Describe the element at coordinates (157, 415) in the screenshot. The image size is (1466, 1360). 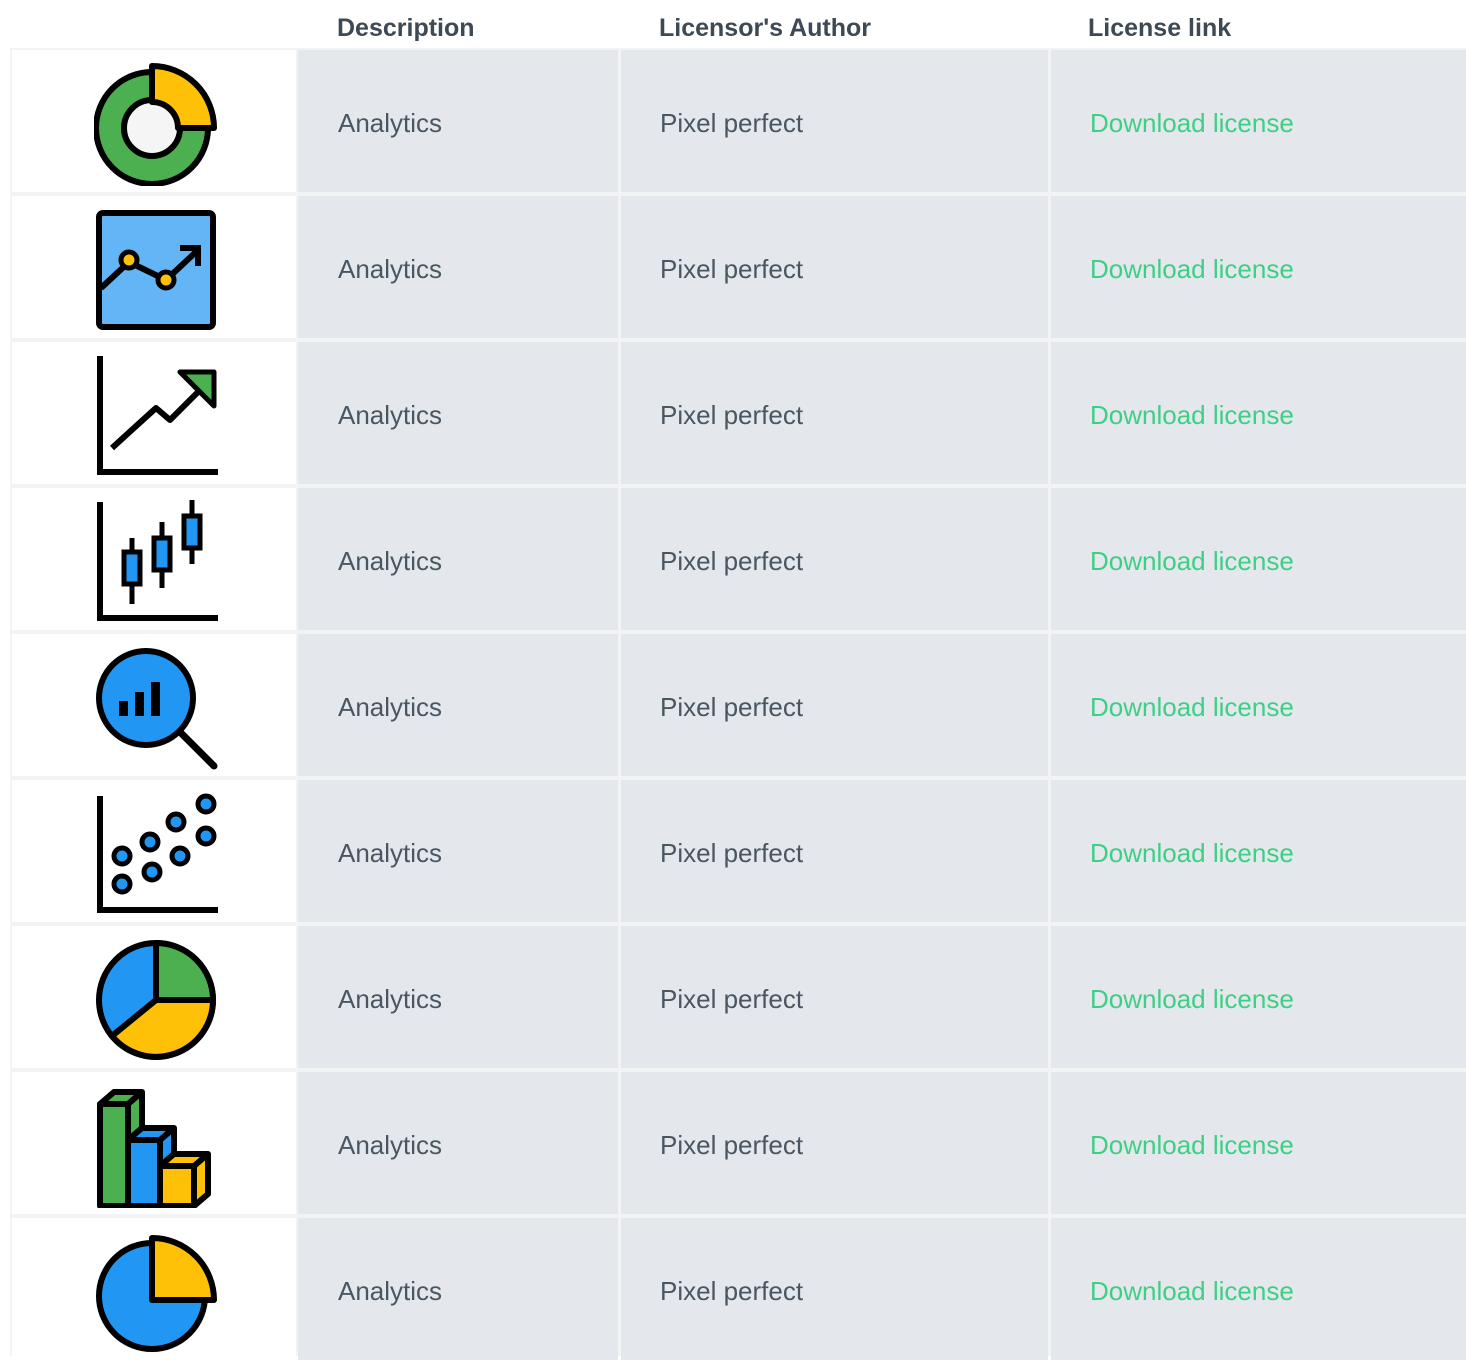
I see `trend-arrow-icon` at that location.